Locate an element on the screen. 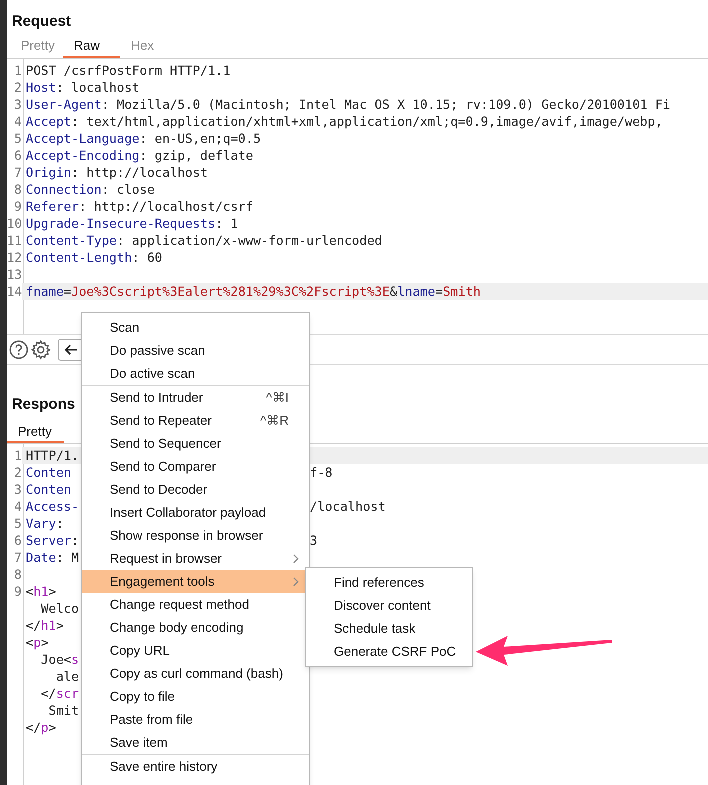 The height and width of the screenshot is (785, 708). code-fragment: /localhost is located at coordinates (348, 506).